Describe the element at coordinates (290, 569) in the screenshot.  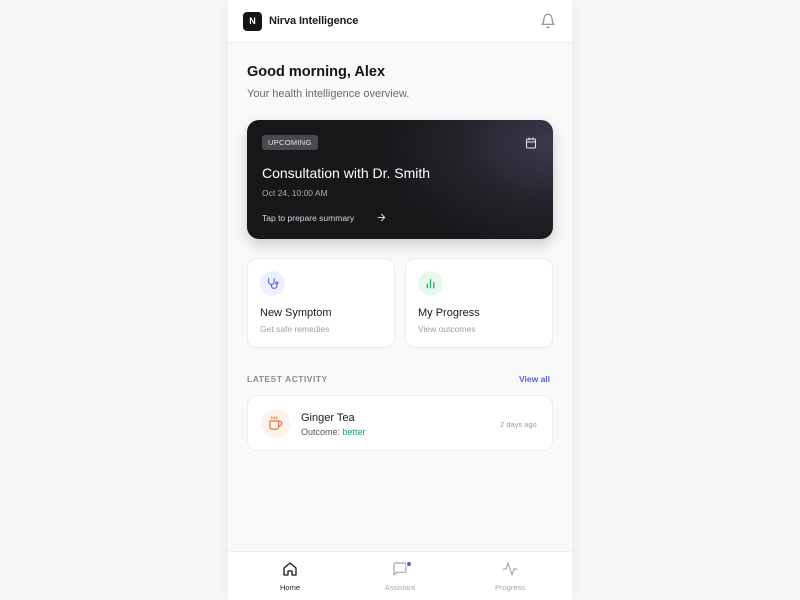
I see `home-icon` at that location.